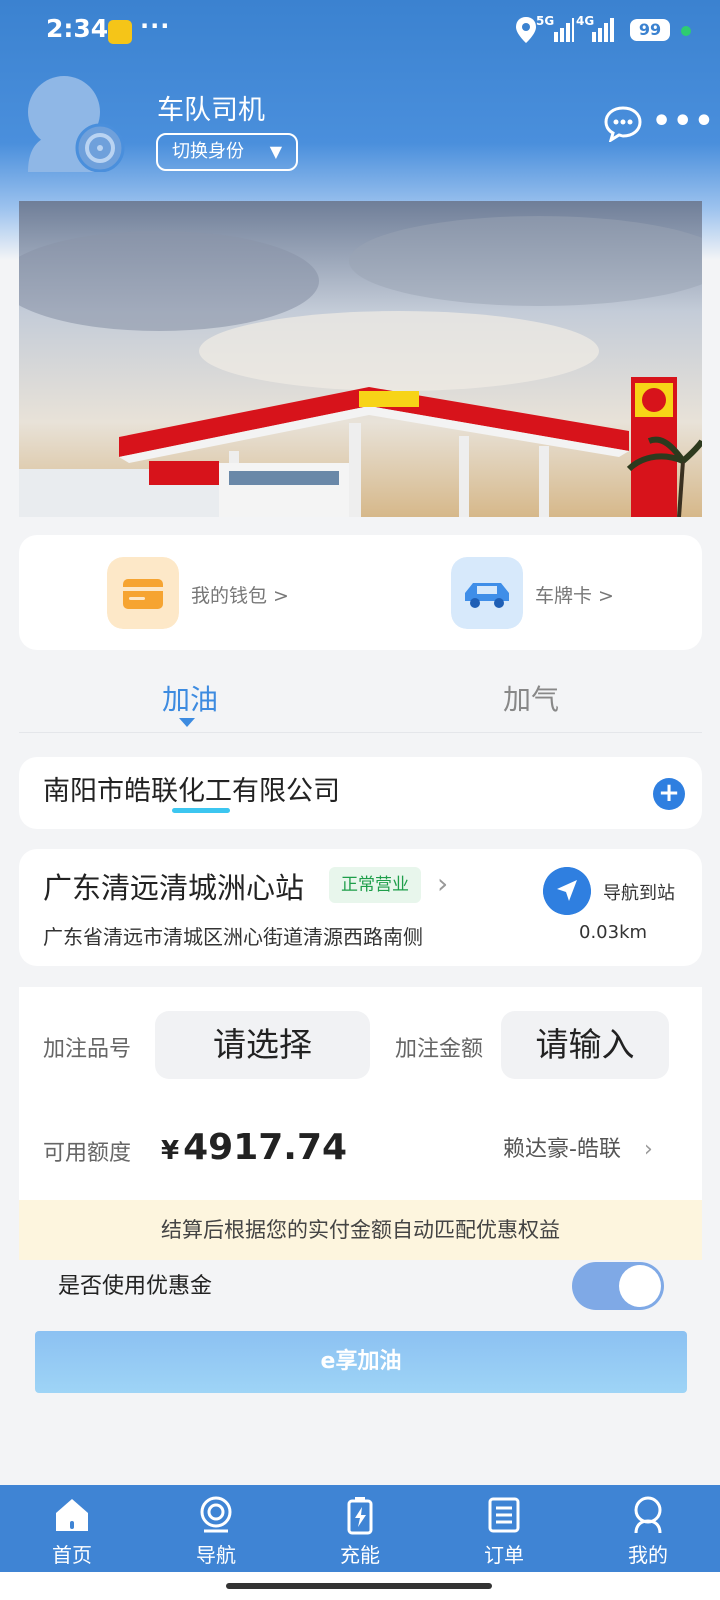  Describe the element at coordinates (275, 151) in the screenshot. I see `dropdown-triangle-icon: ▼` at that location.